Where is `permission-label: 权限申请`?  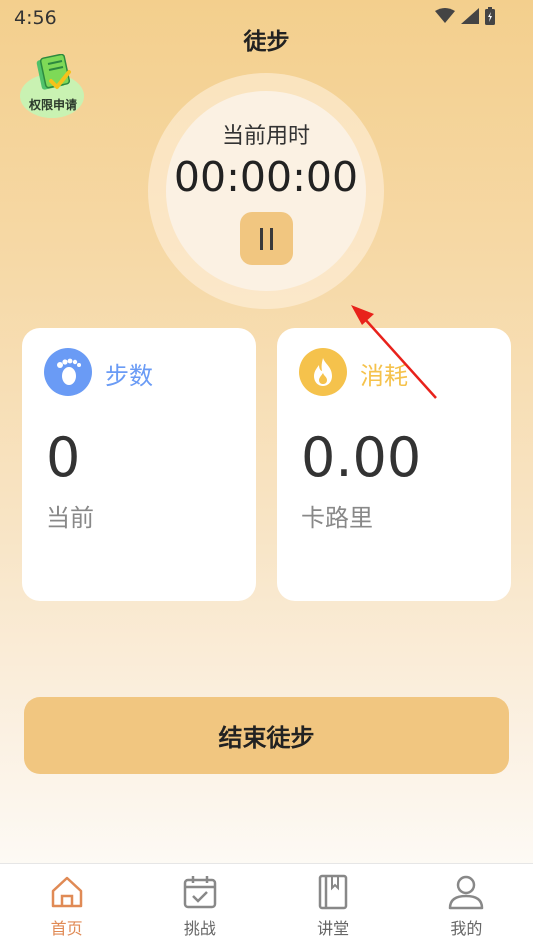
permission-label: 权限申请 is located at coordinates (52, 105).